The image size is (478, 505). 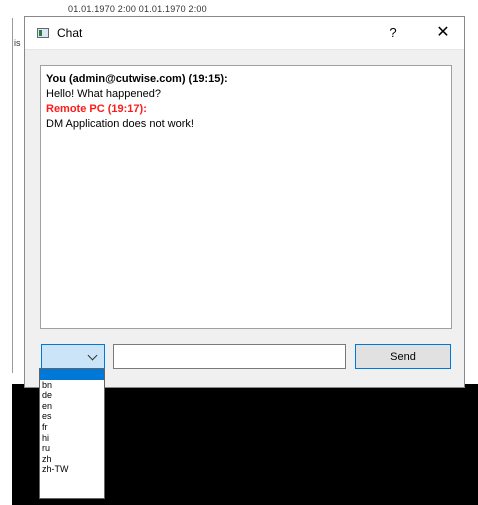 I want to click on background-side-text: is, so click(x=17, y=43).